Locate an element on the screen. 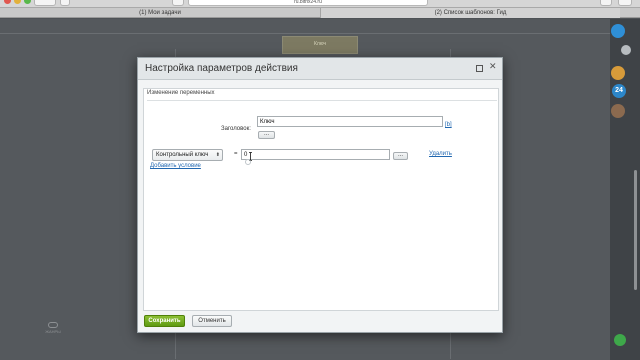 This screenshot has width=640, height=360. logo-text: ЖАНРЫ is located at coordinates (53, 331).